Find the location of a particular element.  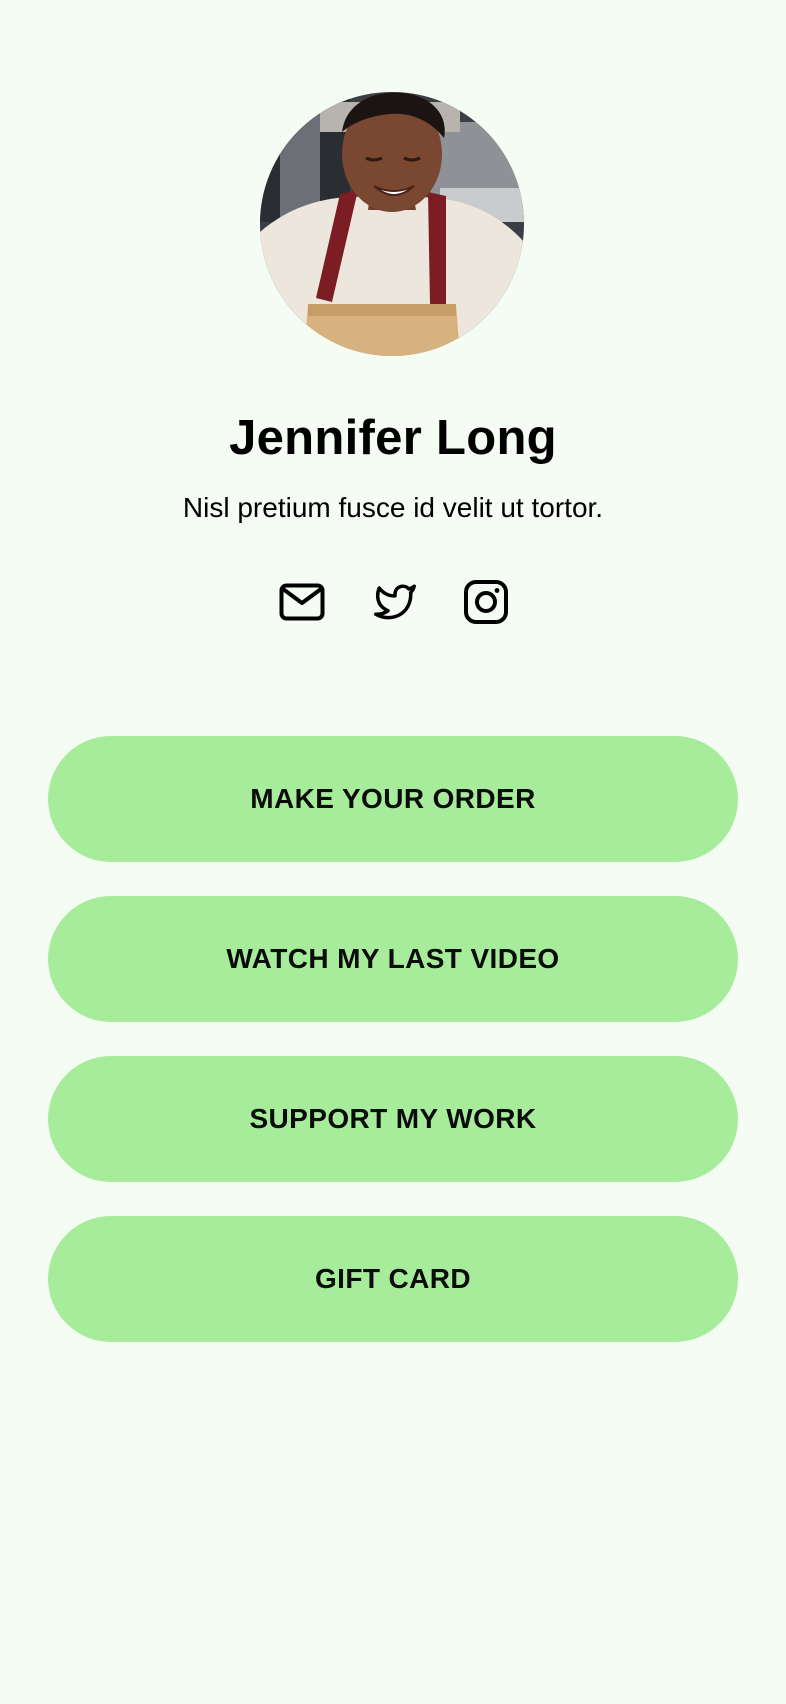

watch-my-last-video-button: WATCH MY LAST VIDEO is located at coordinates (393, 959).